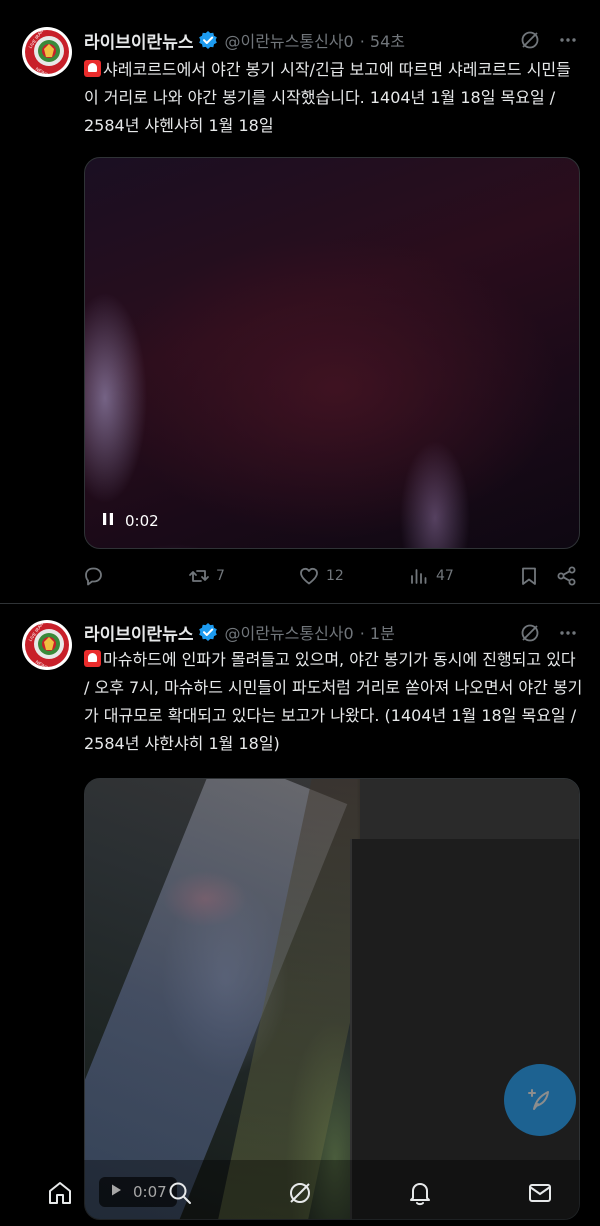 The image size is (600, 1226). Describe the element at coordinates (463, 576) in the screenshot. I see `views-button: 47` at that location.